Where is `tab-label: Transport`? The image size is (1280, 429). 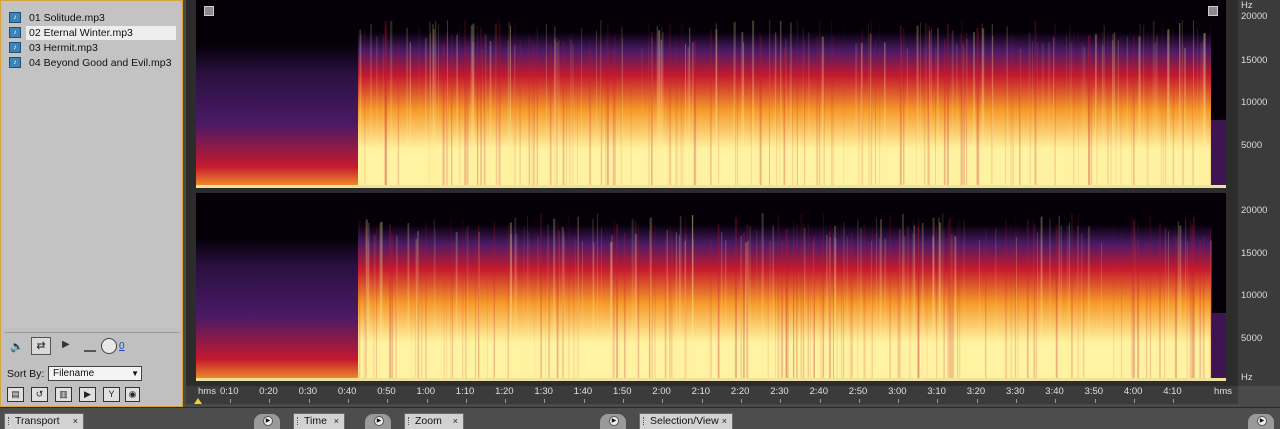 tab-label: Transport is located at coordinates (37, 421).